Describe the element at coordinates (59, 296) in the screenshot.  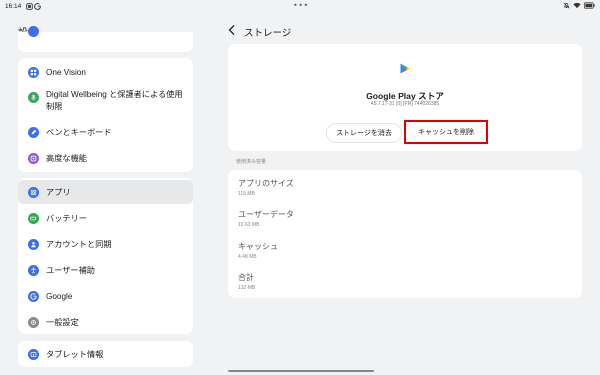
I see `menu-item-label: Google` at that location.